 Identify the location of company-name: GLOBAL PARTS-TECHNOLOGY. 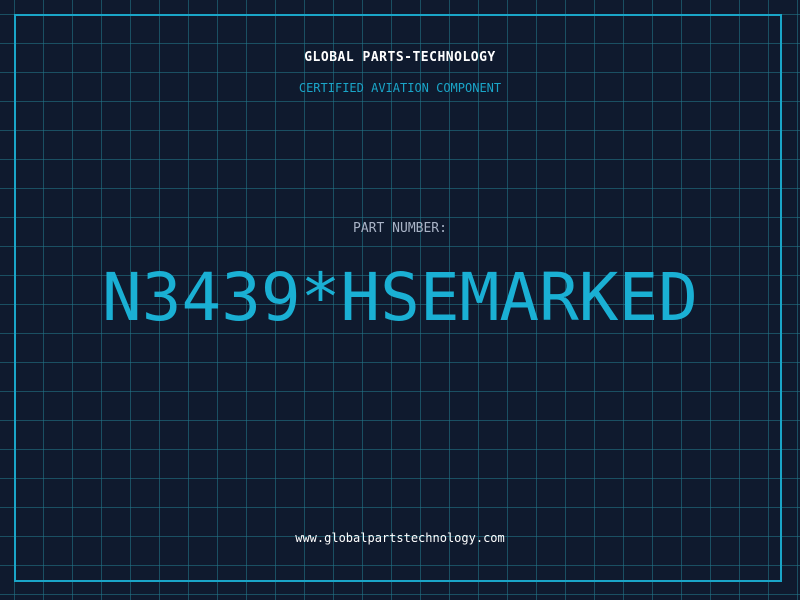
(400, 57).